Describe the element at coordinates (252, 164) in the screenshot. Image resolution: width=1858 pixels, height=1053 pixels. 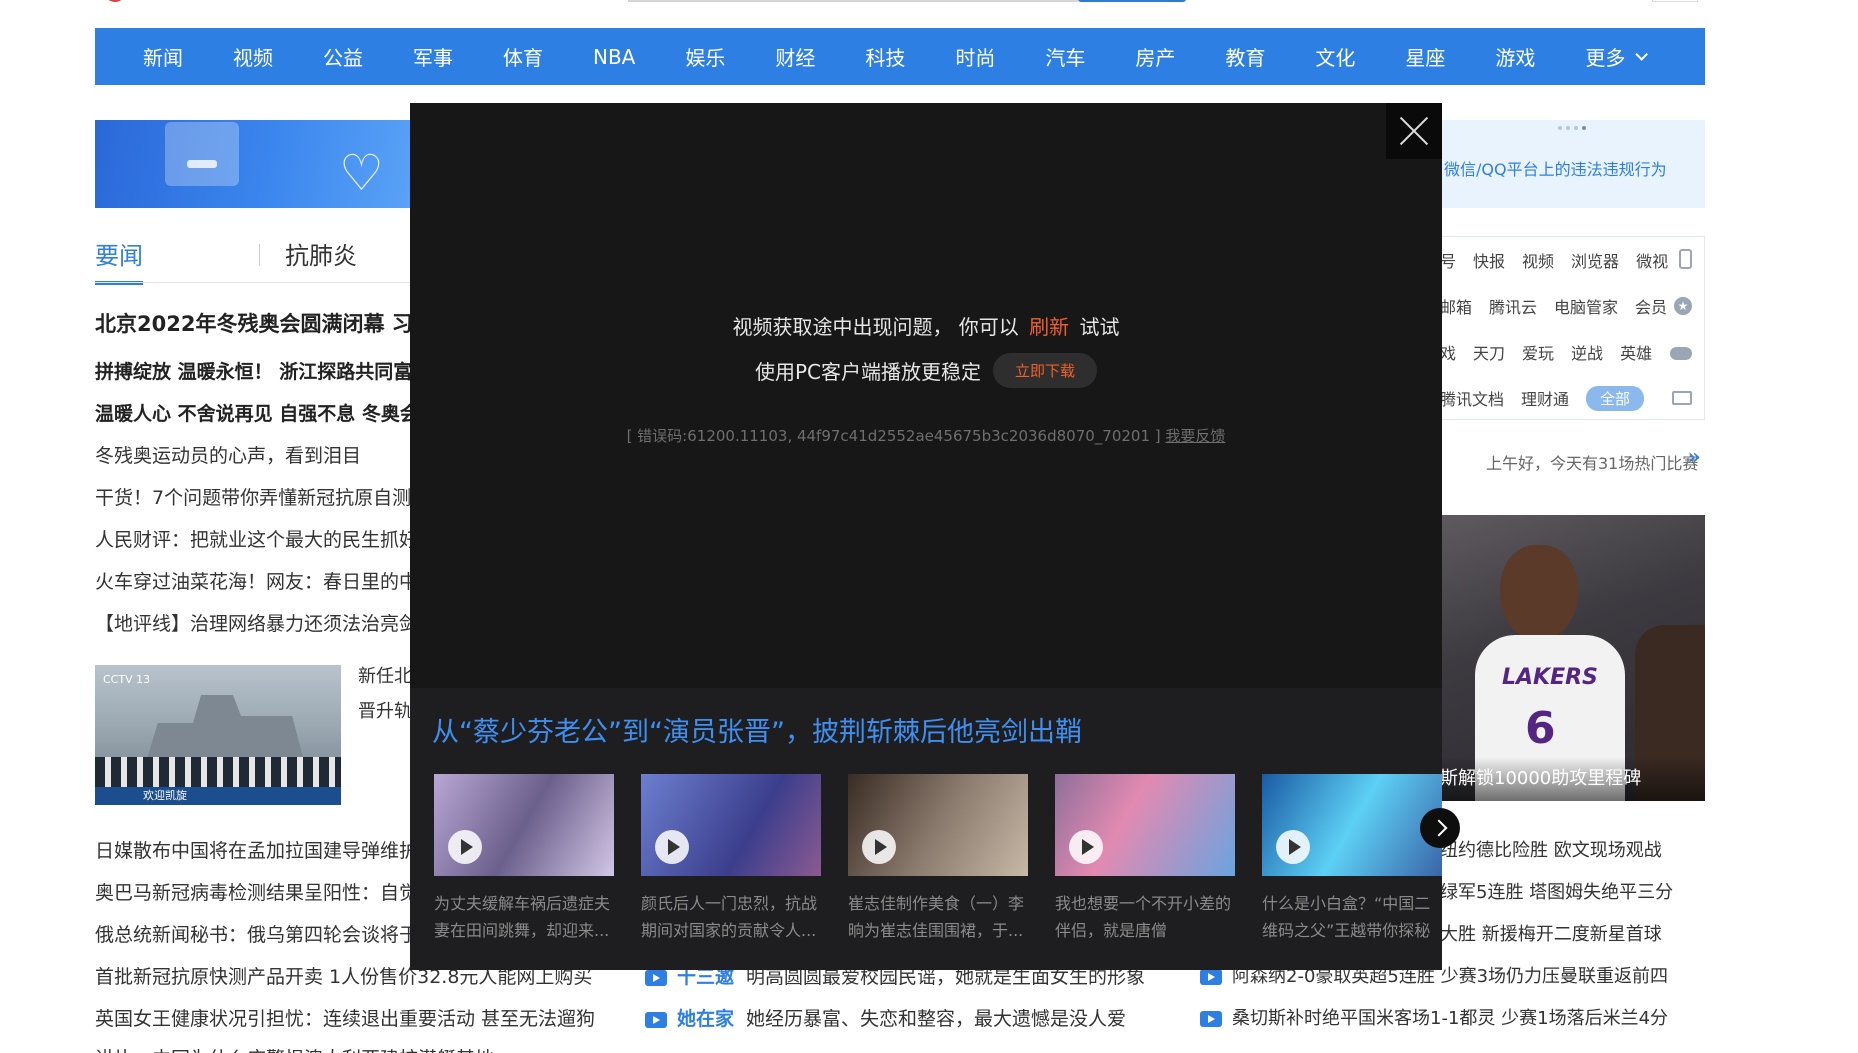
I see `promo-banner-left: ♡` at that location.